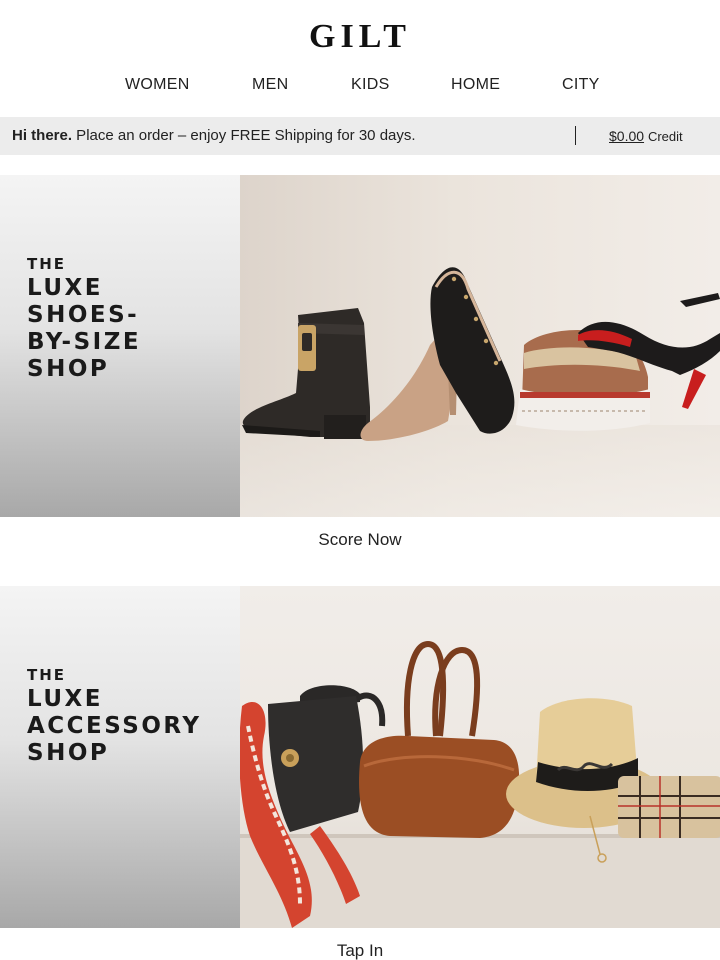 The image size is (720, 960). Describe the element at coordinates (669, 807) in the screenshot. I see `plaid-wallet-icon` at that location.